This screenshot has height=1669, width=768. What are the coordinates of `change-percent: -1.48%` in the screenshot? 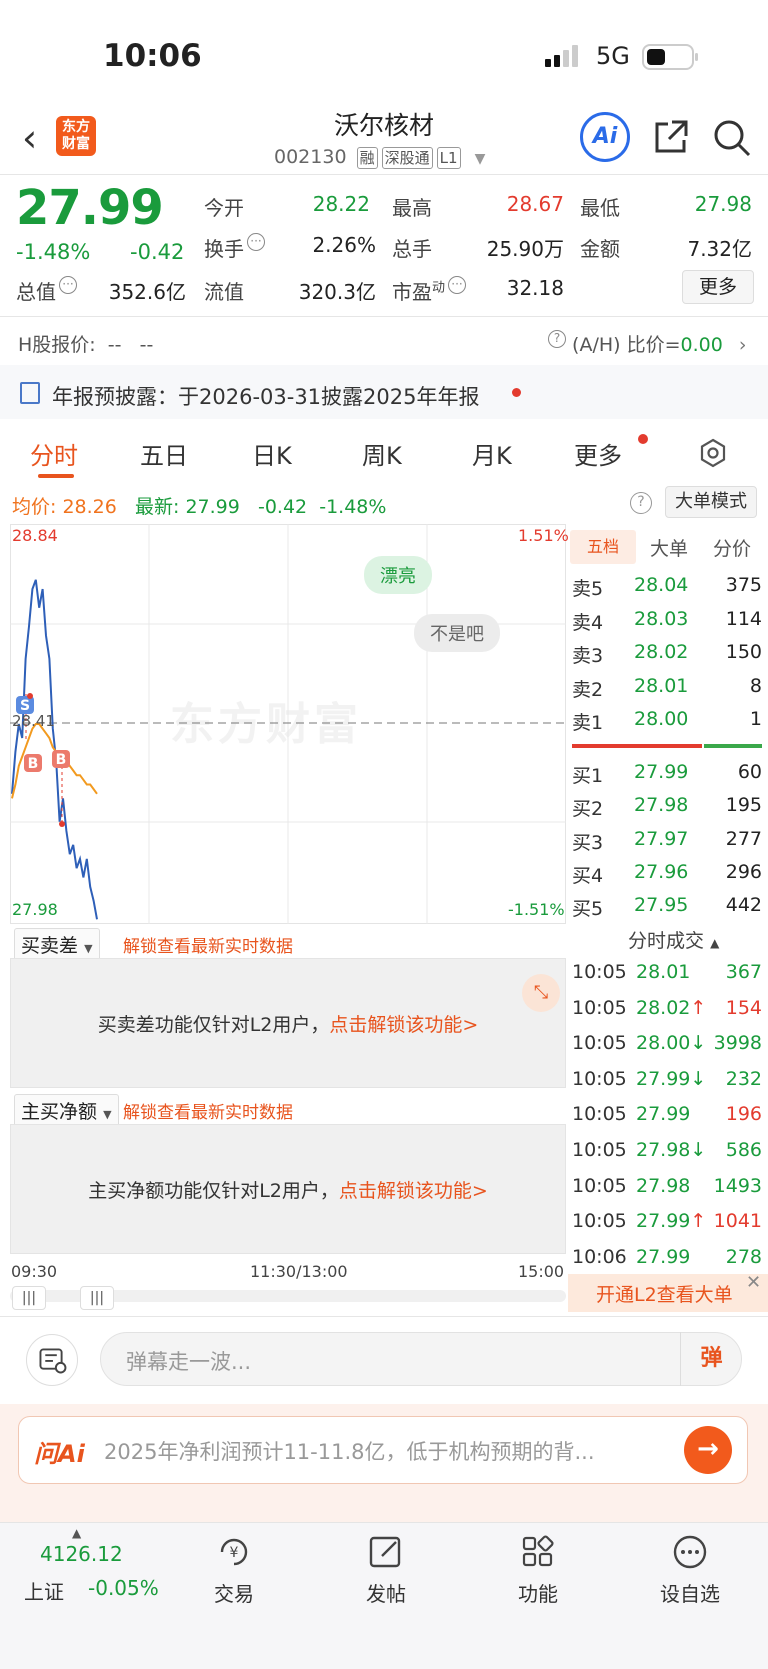 It's located at (53, 252).